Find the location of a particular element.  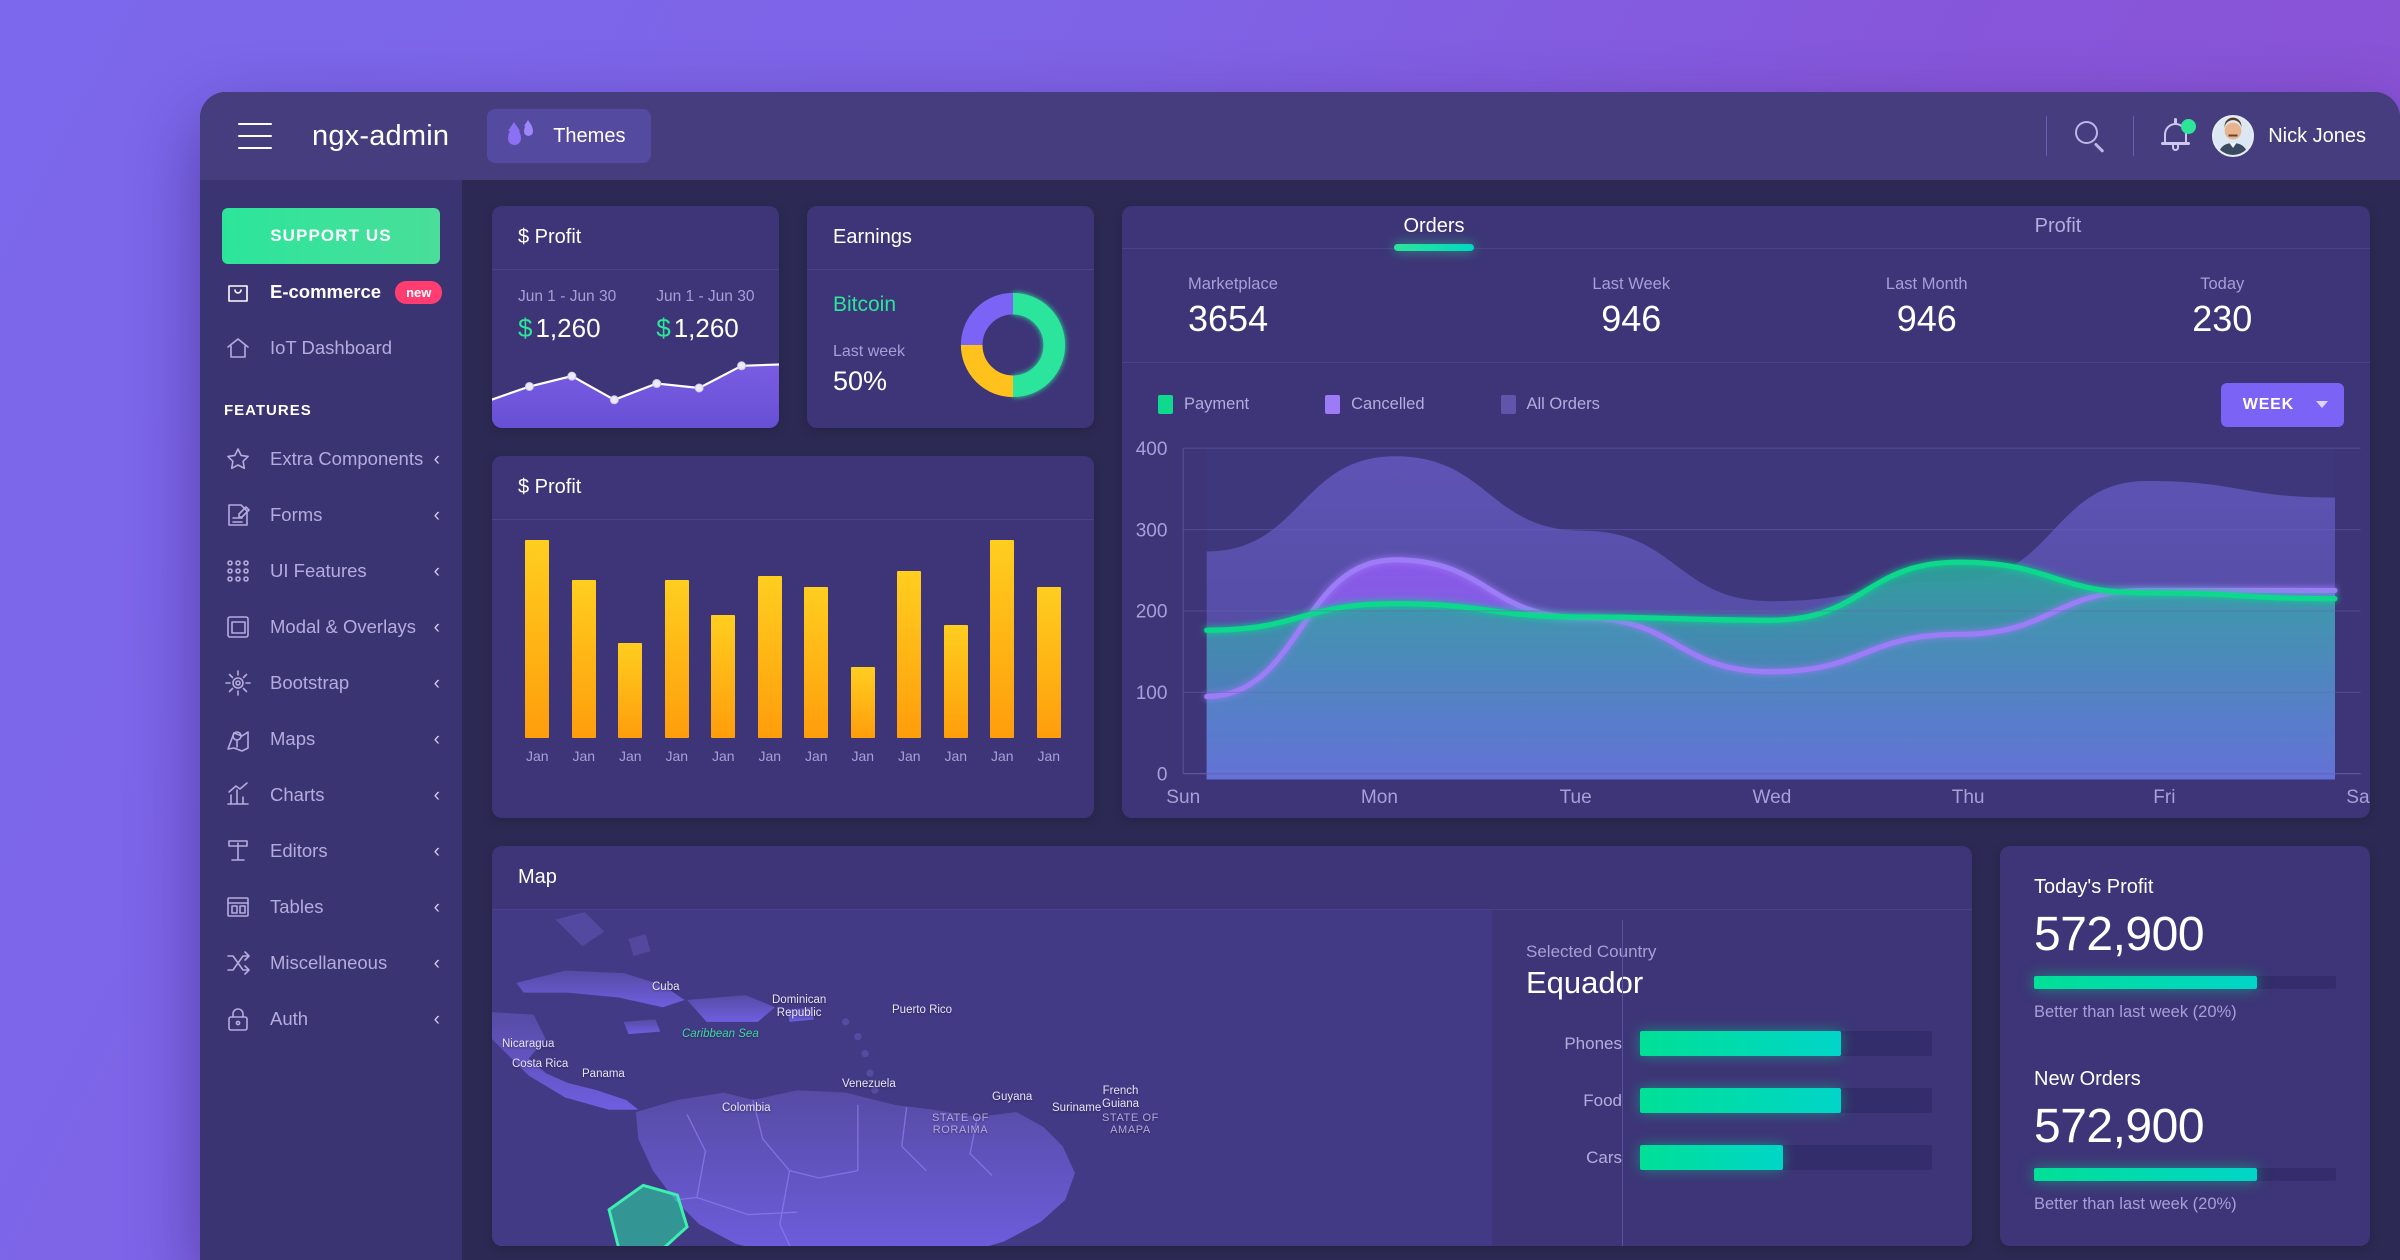

selected-country-name: Equador is located at coordinates (1585, 982).